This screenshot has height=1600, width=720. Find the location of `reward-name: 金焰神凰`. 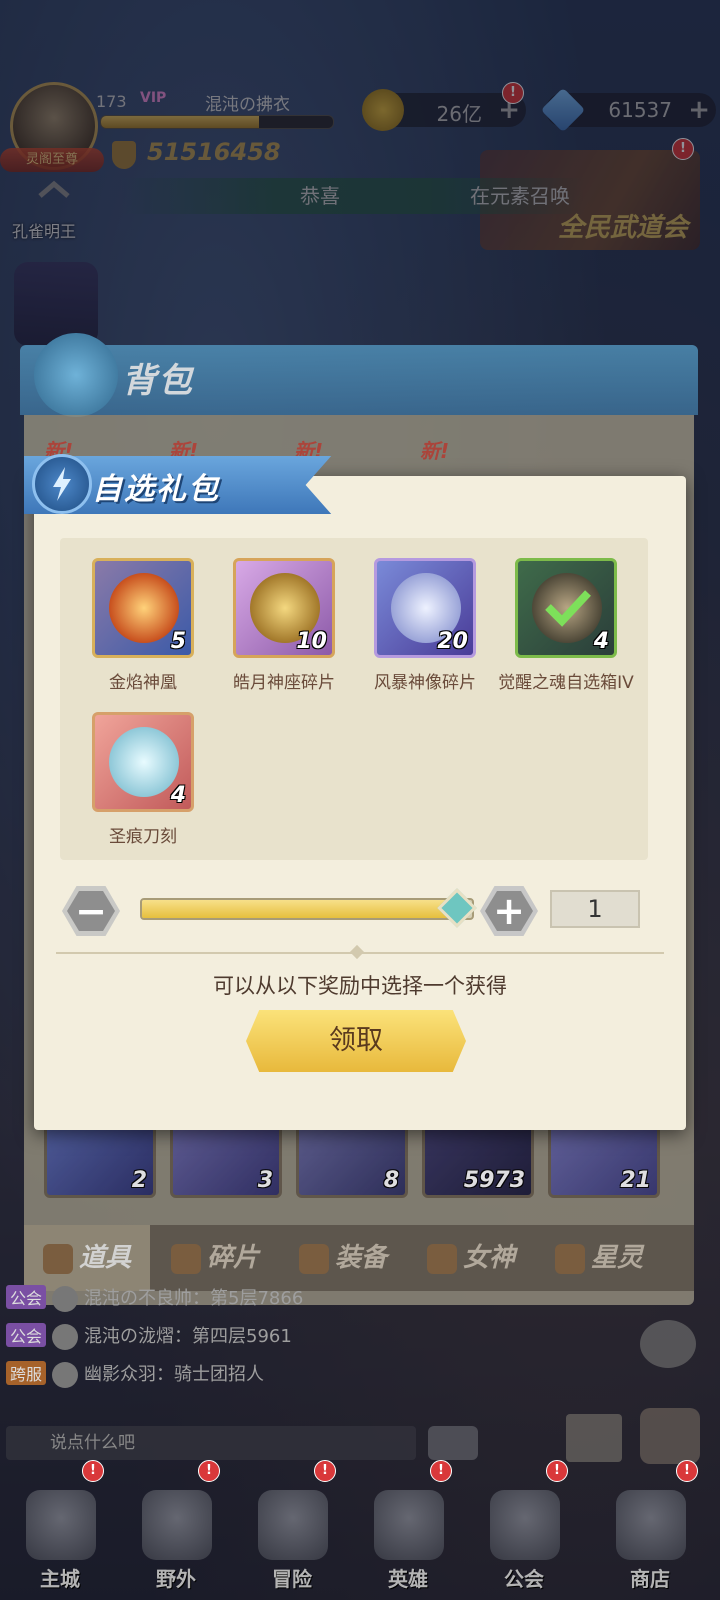

reward-name: 金焰神凰 is located at coordinates (143, 683).